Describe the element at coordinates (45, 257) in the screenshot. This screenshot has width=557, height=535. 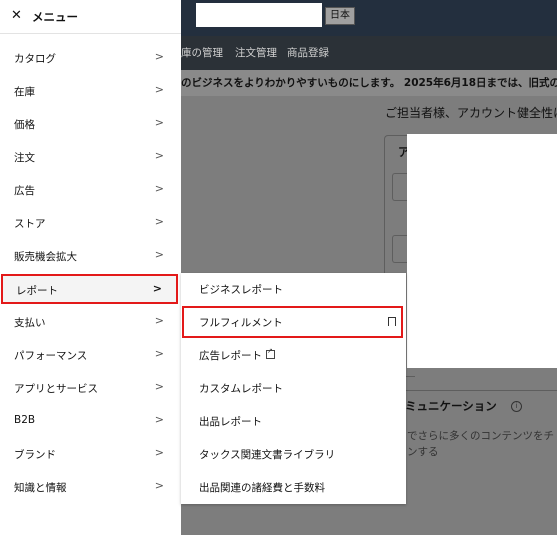
I see `menu-item-label: 販売機会拡大` at that location.